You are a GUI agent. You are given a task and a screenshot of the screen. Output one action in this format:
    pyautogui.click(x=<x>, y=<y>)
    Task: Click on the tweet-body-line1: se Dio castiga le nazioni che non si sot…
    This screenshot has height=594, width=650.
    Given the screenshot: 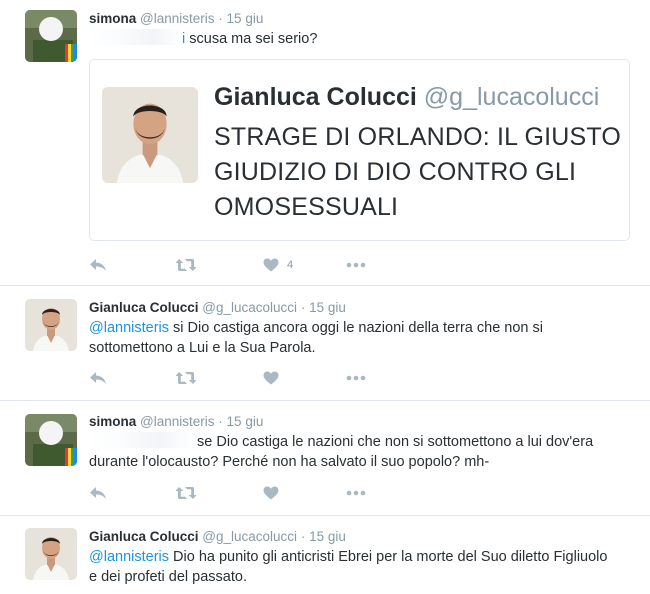 What is the action you would take?
    pyautogui.click(x=393, y=442)
    